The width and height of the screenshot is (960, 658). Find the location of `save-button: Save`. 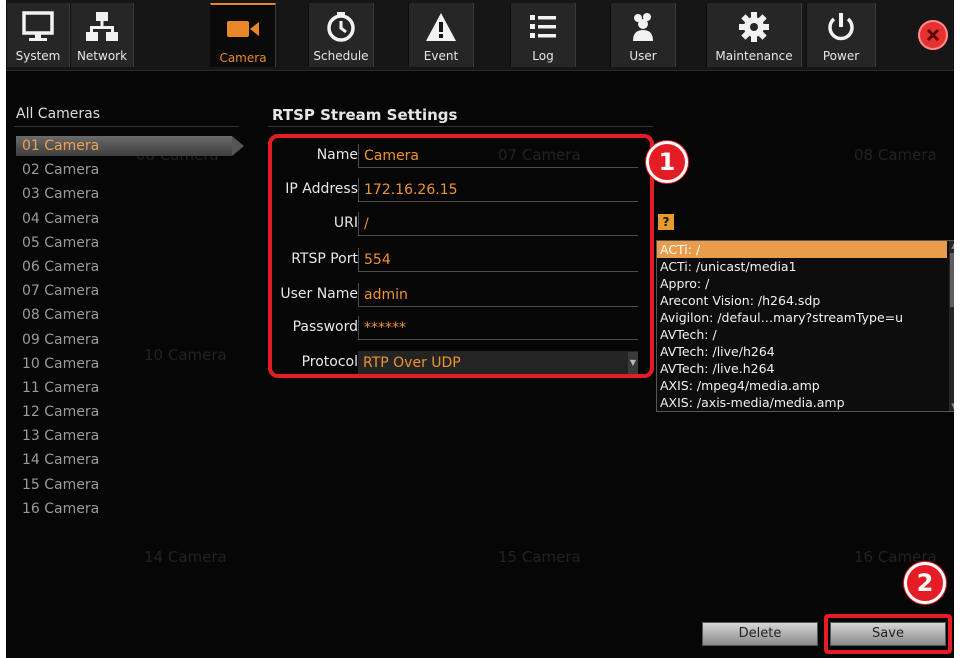

save-button: Save is located at coordinates (888, 634).